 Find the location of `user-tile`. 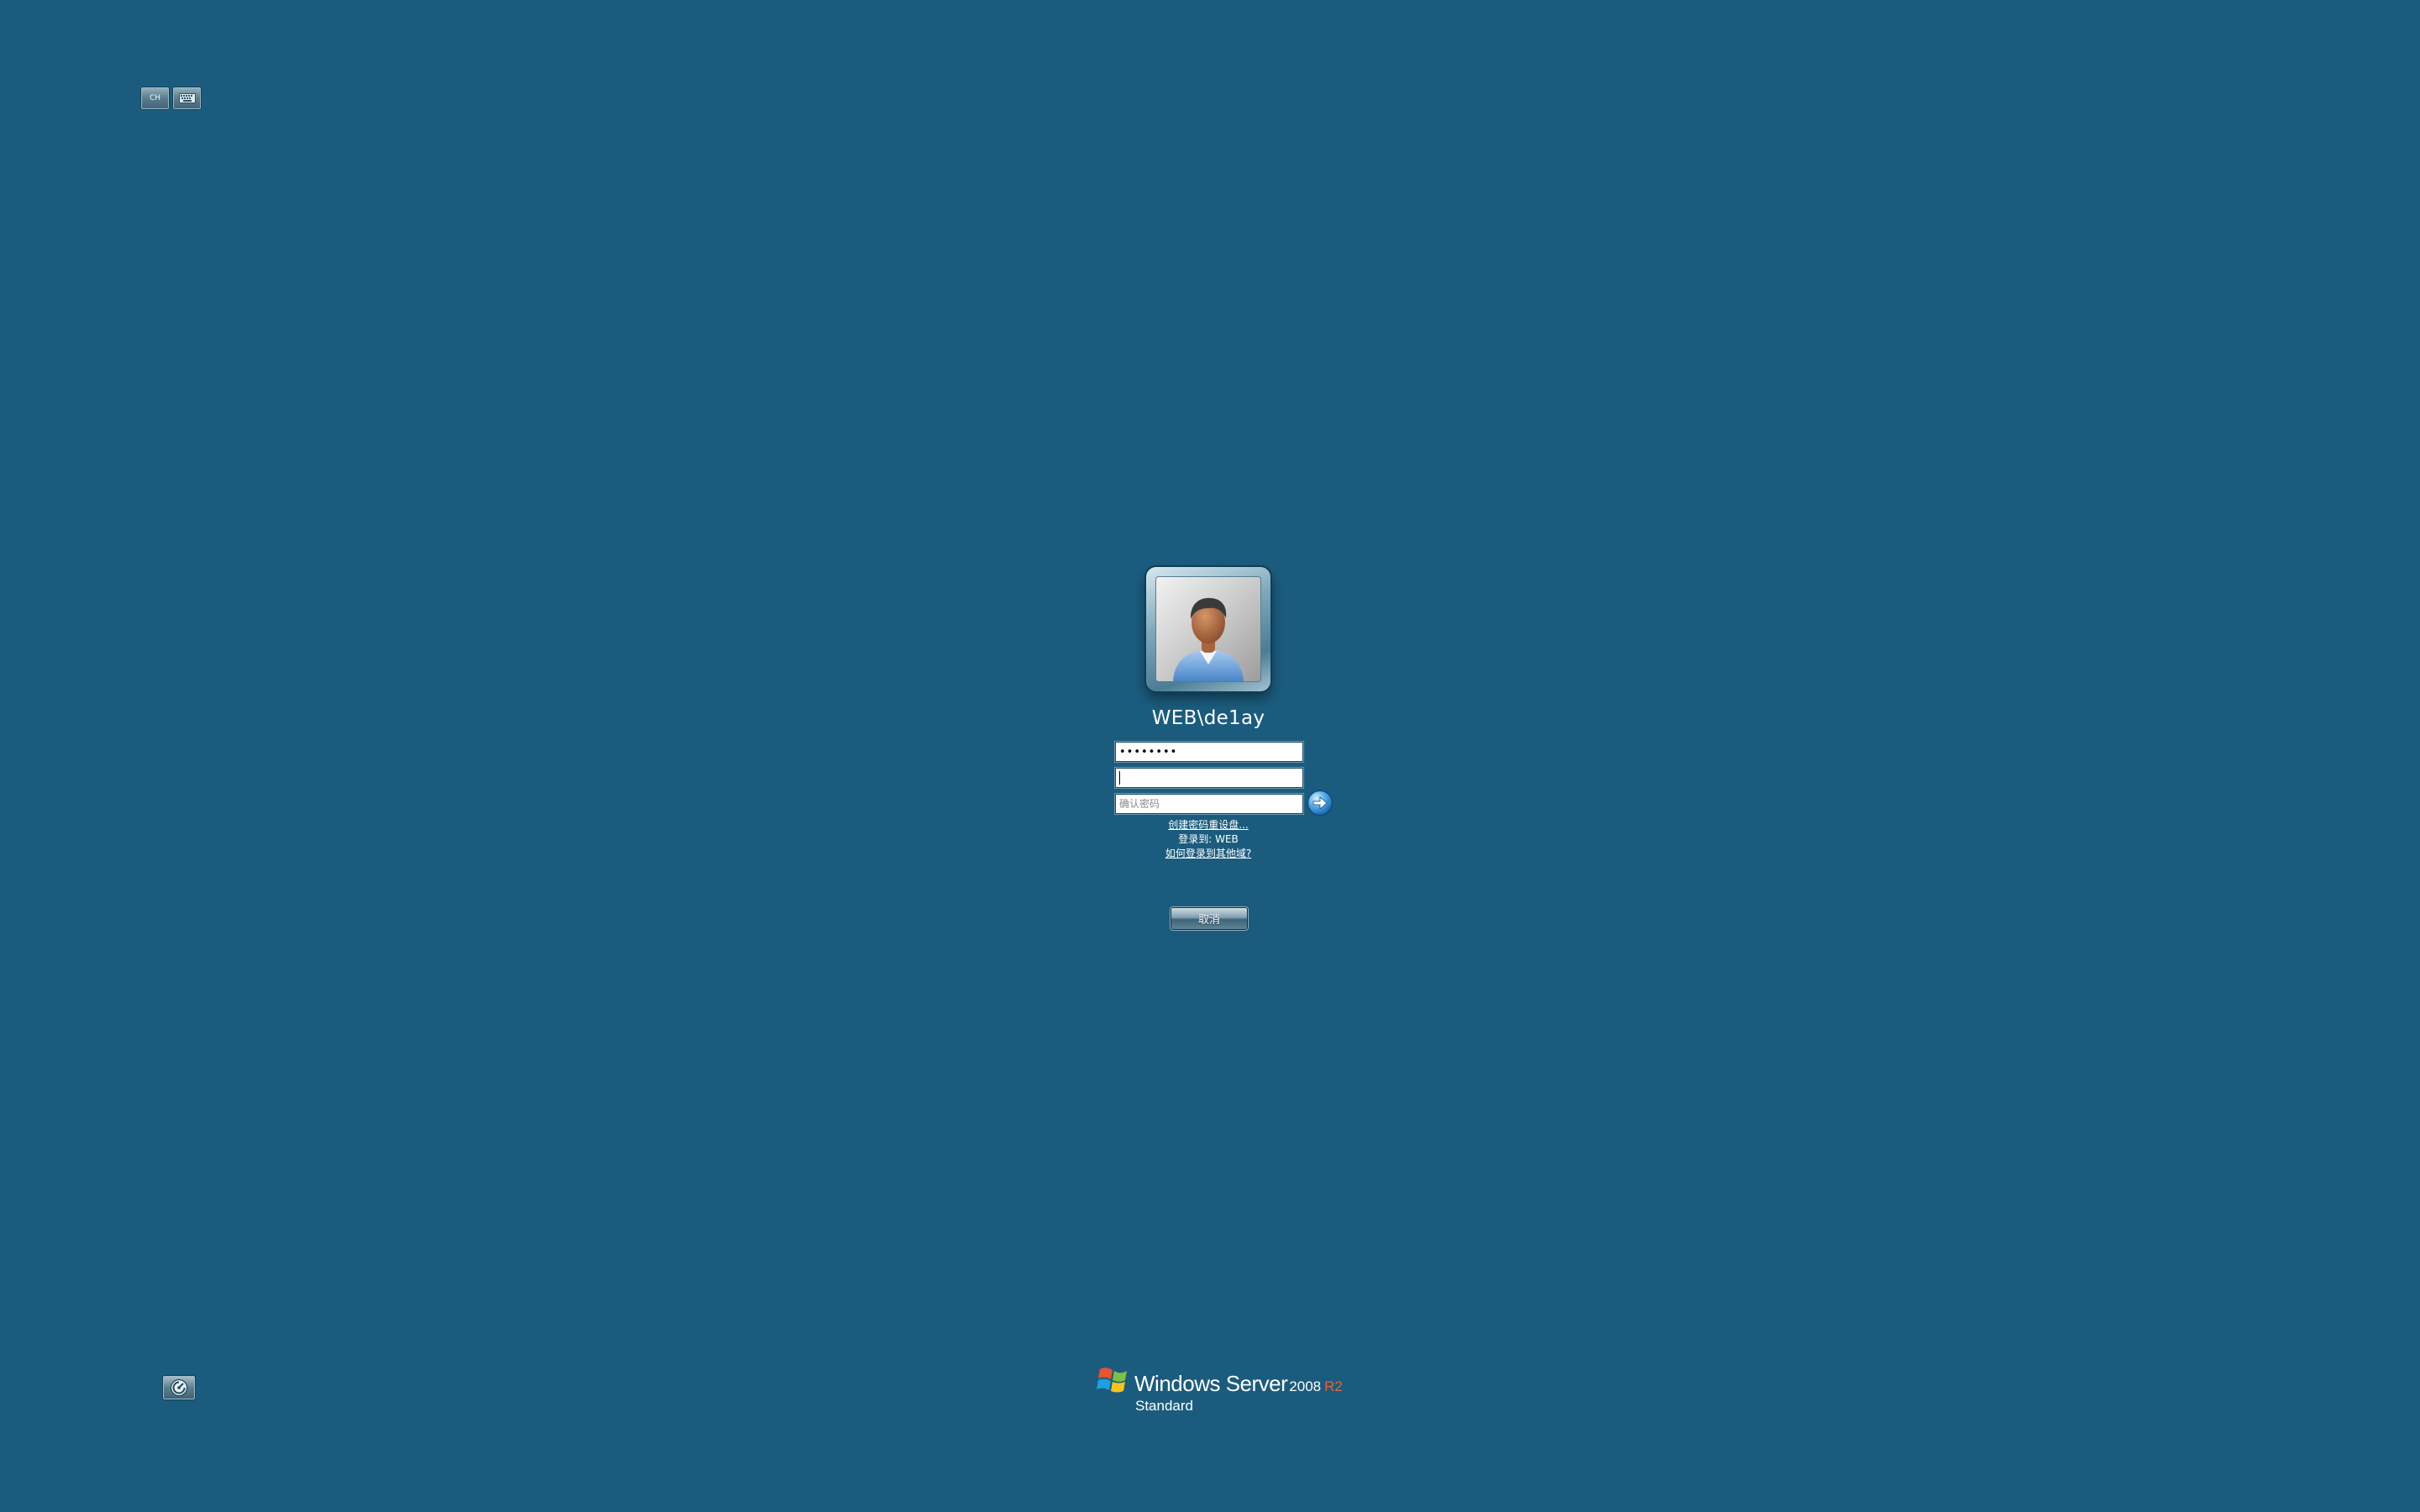

user-tile is located at coordinates (1208, 629).